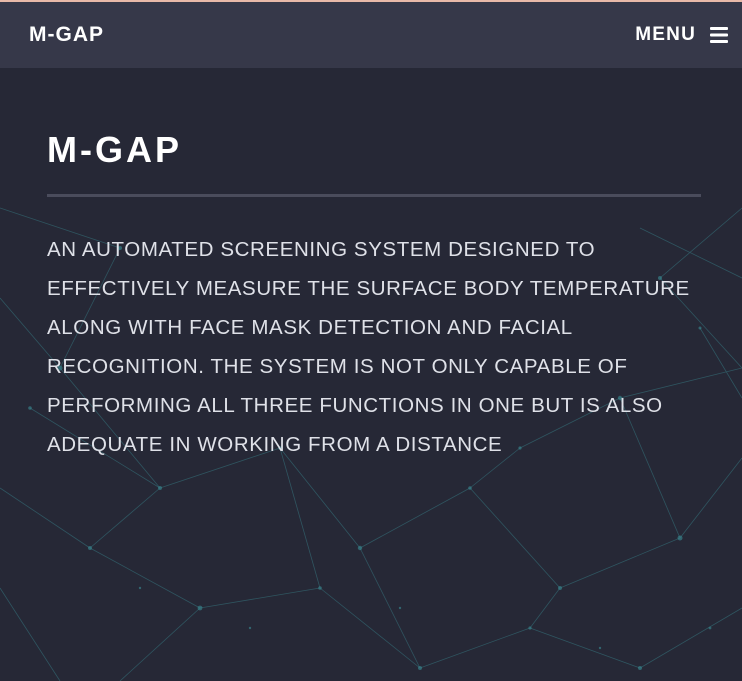 The height and width of the screenshot is (681, 742). What do you see at coordinates (374, 195) in the screenshot?
I see `hero-divider` at bounding box center [374, 195].